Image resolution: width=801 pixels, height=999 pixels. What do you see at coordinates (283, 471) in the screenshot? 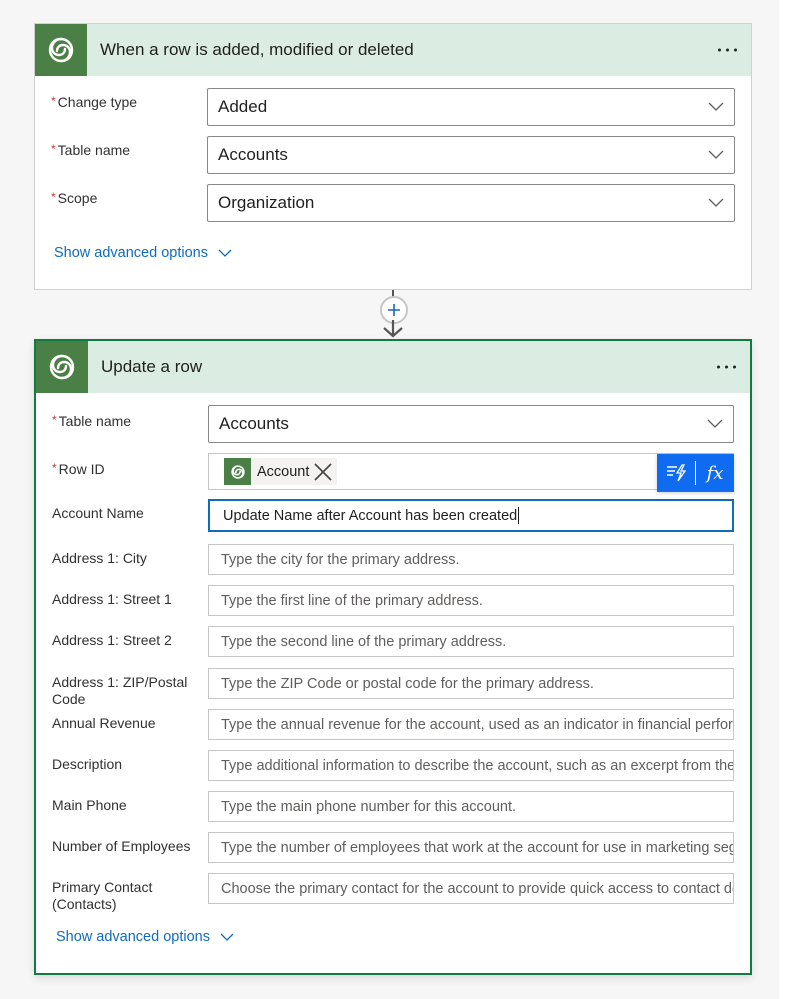
I see `token-label: Account` at bounding box center [283, 471].